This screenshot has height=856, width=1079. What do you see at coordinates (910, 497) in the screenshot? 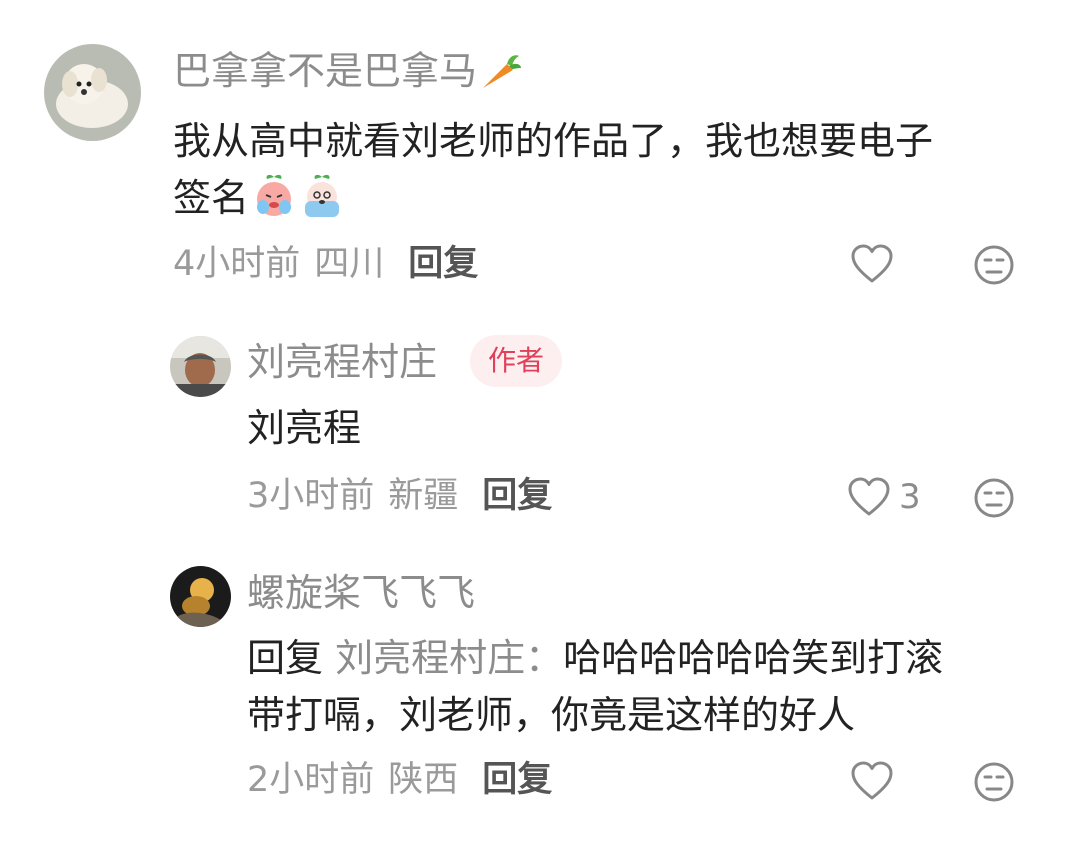
I see `like-count: 3` at bounding box center [910, 497].